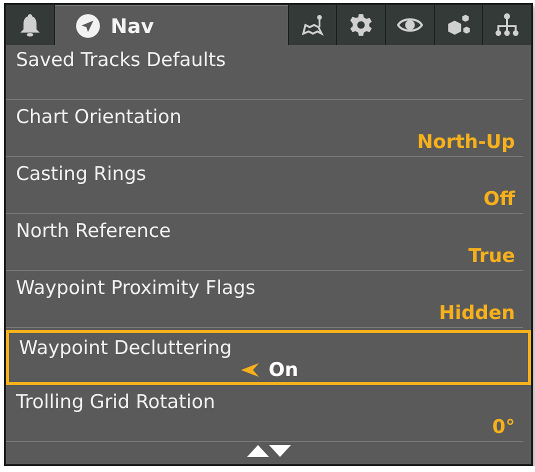 The image size is (535, 472). I want to click on menu-item: Casting Rings Off, so click(264, 186).